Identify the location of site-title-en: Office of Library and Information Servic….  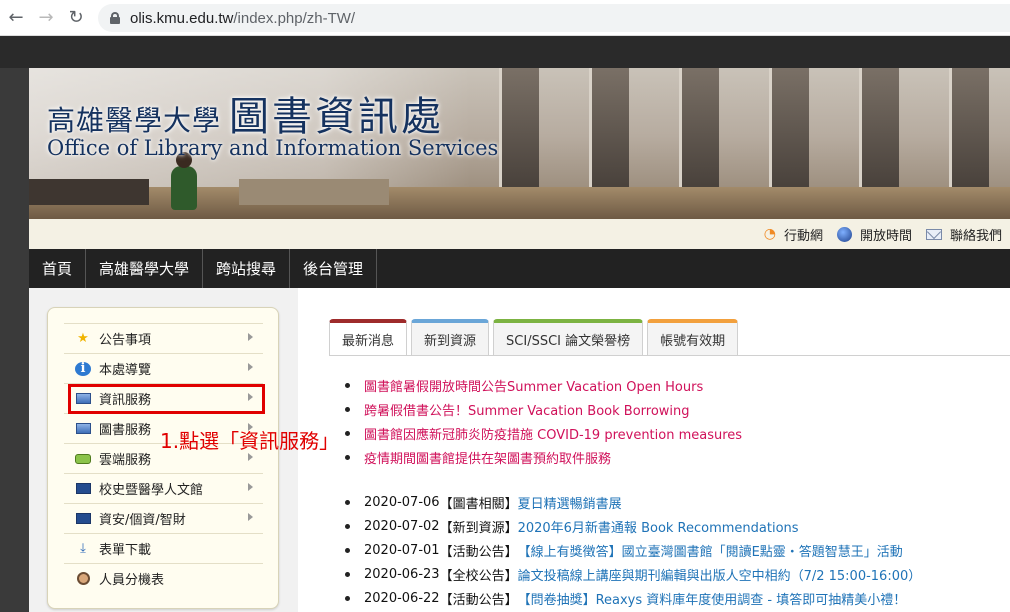
(273, 148).